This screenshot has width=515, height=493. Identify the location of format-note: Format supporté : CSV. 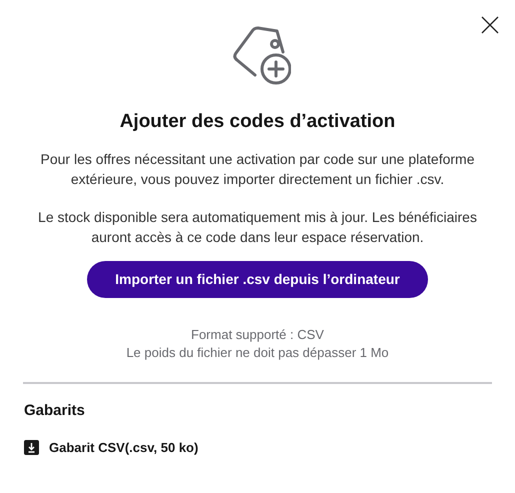
(257, 335).